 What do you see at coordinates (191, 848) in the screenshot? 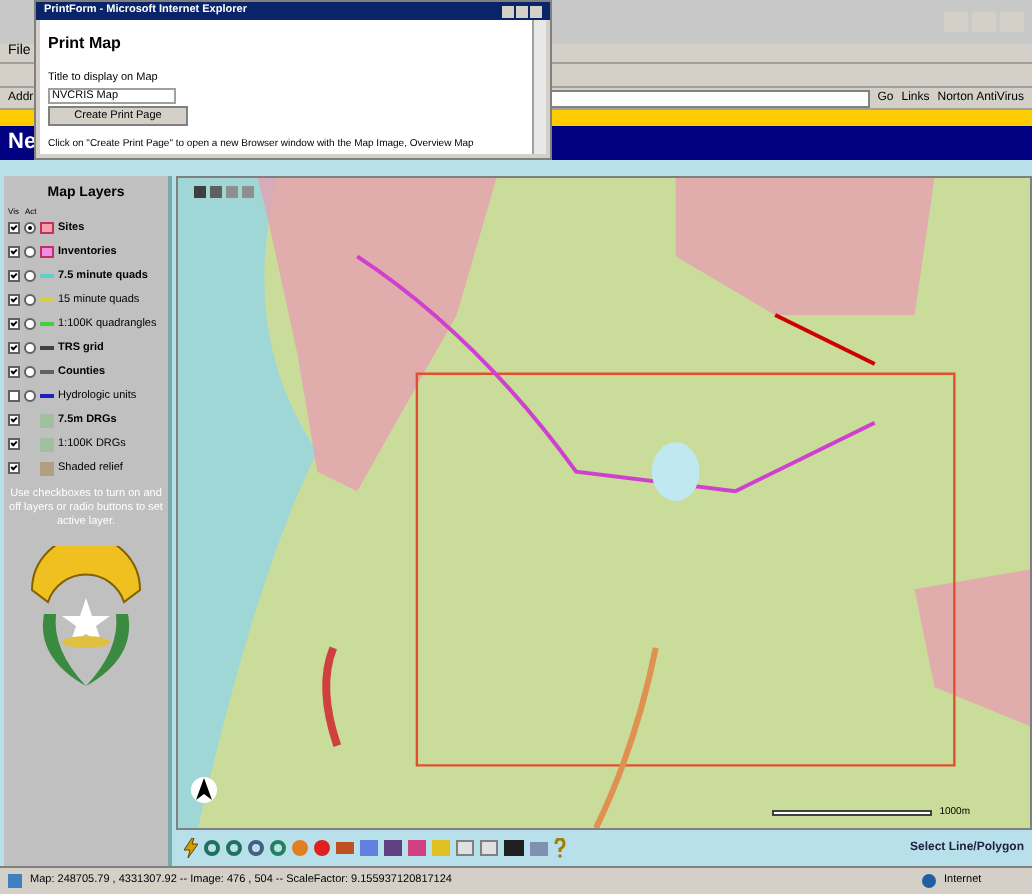
I see `lightning-icon` at bounding box center [191, 848].